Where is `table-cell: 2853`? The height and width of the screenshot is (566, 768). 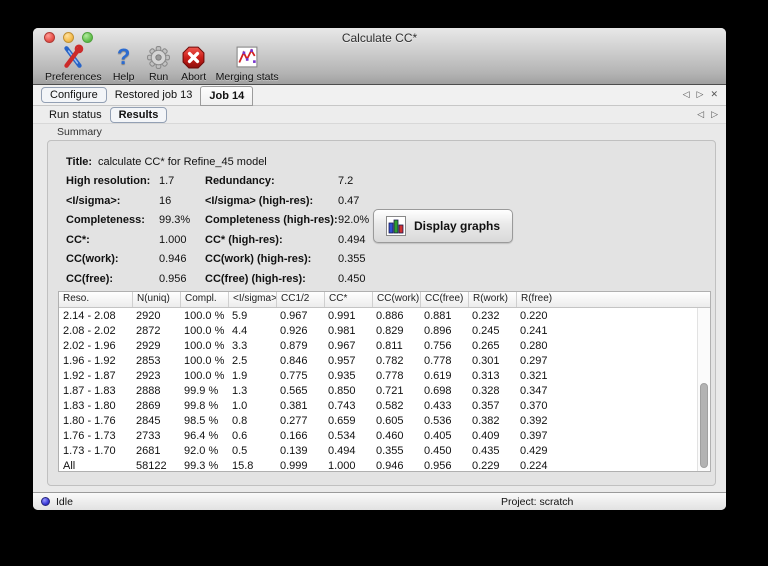 table-cell: 2853 is located at coordinates (148, 360).